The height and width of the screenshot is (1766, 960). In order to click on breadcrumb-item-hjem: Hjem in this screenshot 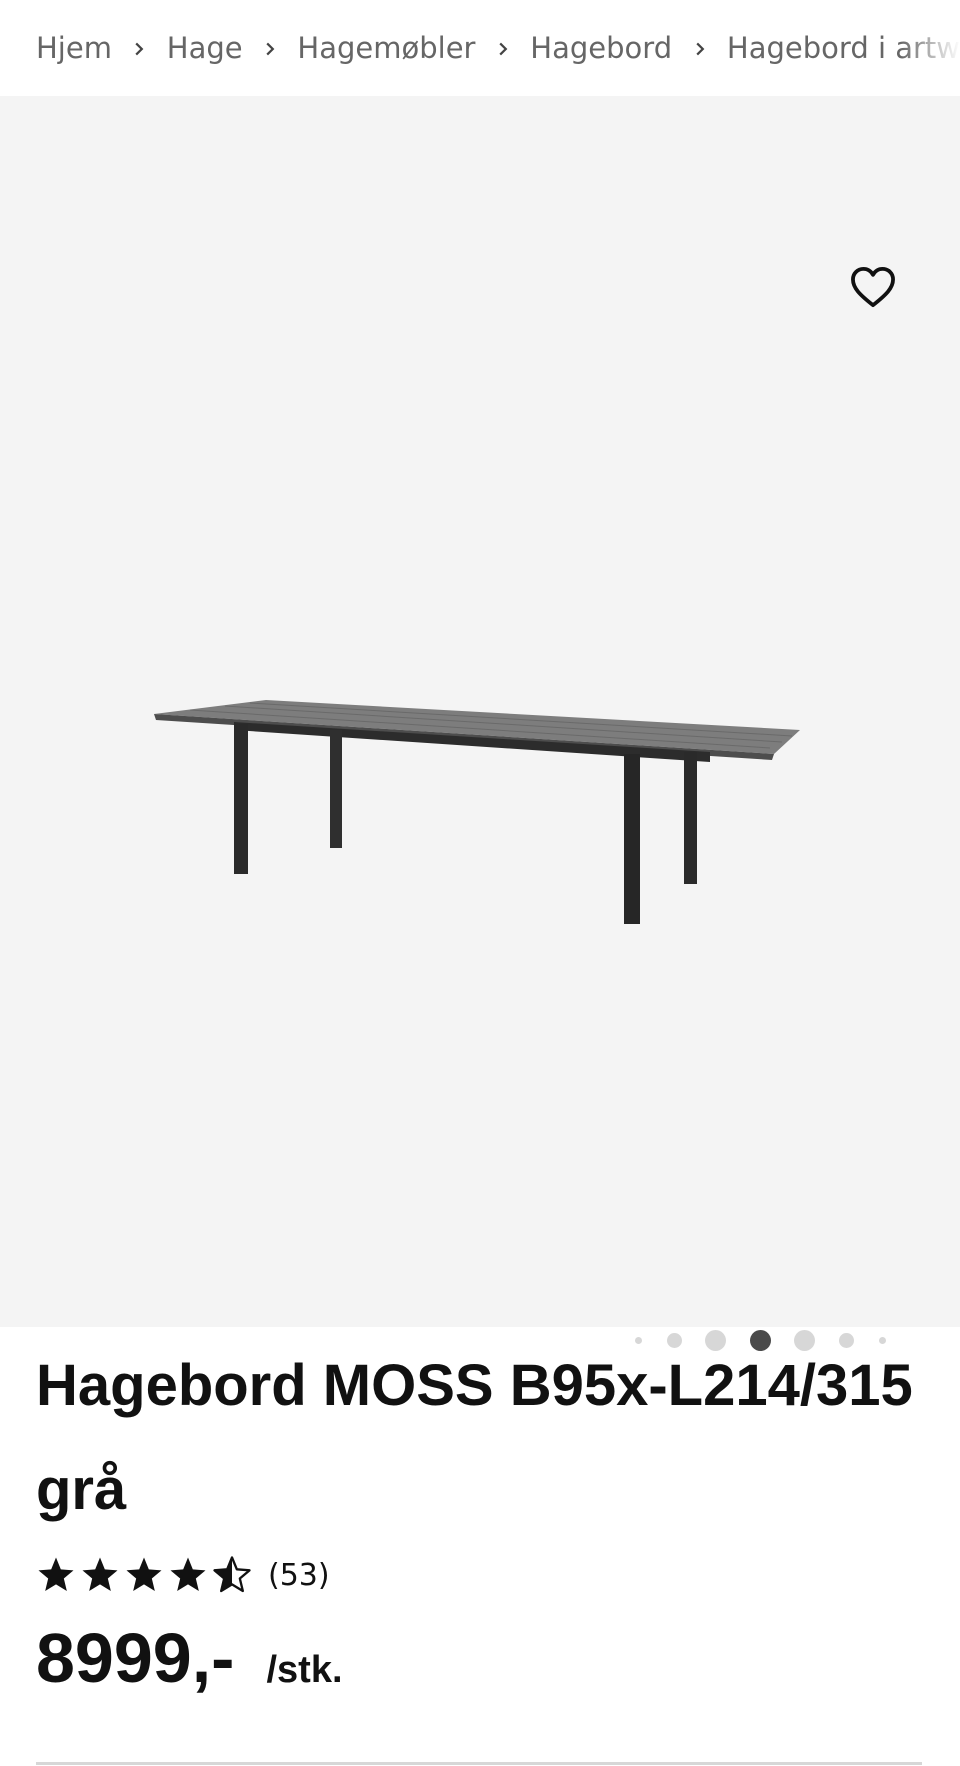, I will do `click(74, 48)`.